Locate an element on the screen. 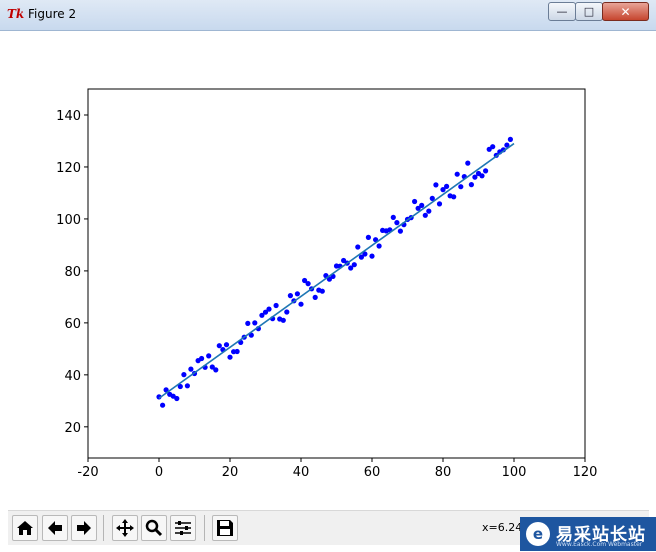 Image resolution: width=656 pixels, height=552 pixels. floppy-disk-icon is located at coordinates (225, 528).